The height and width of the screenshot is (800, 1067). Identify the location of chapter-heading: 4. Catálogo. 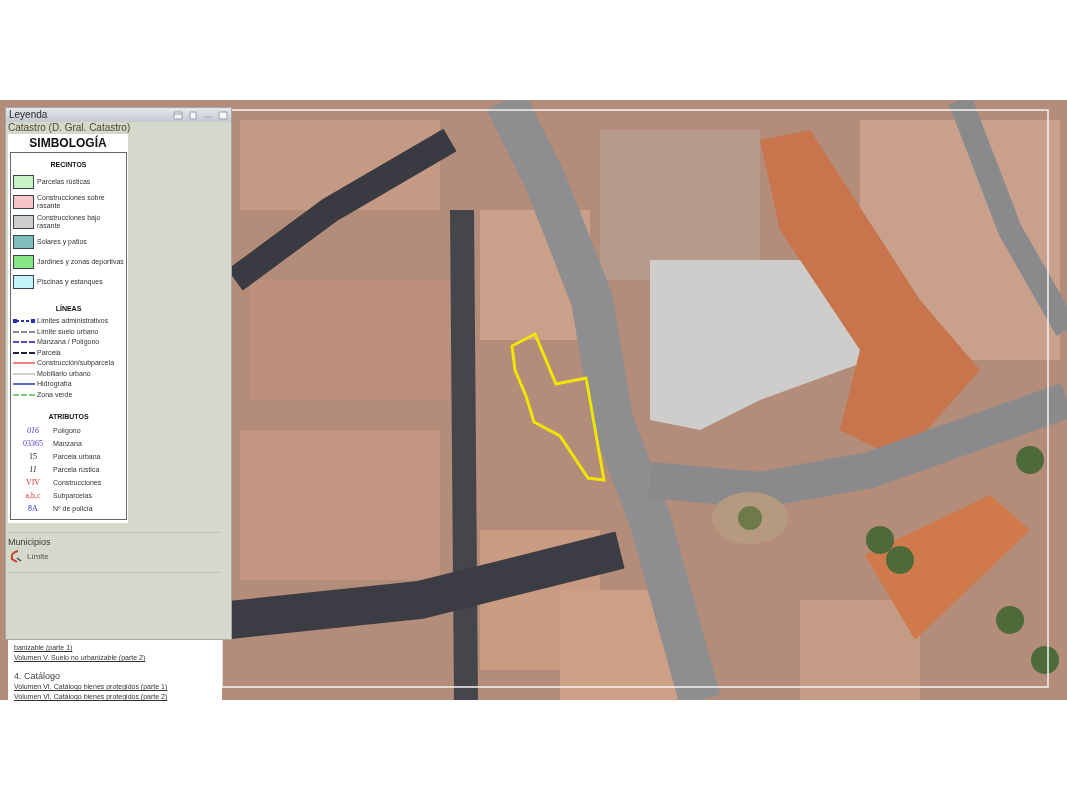
(37, 676).